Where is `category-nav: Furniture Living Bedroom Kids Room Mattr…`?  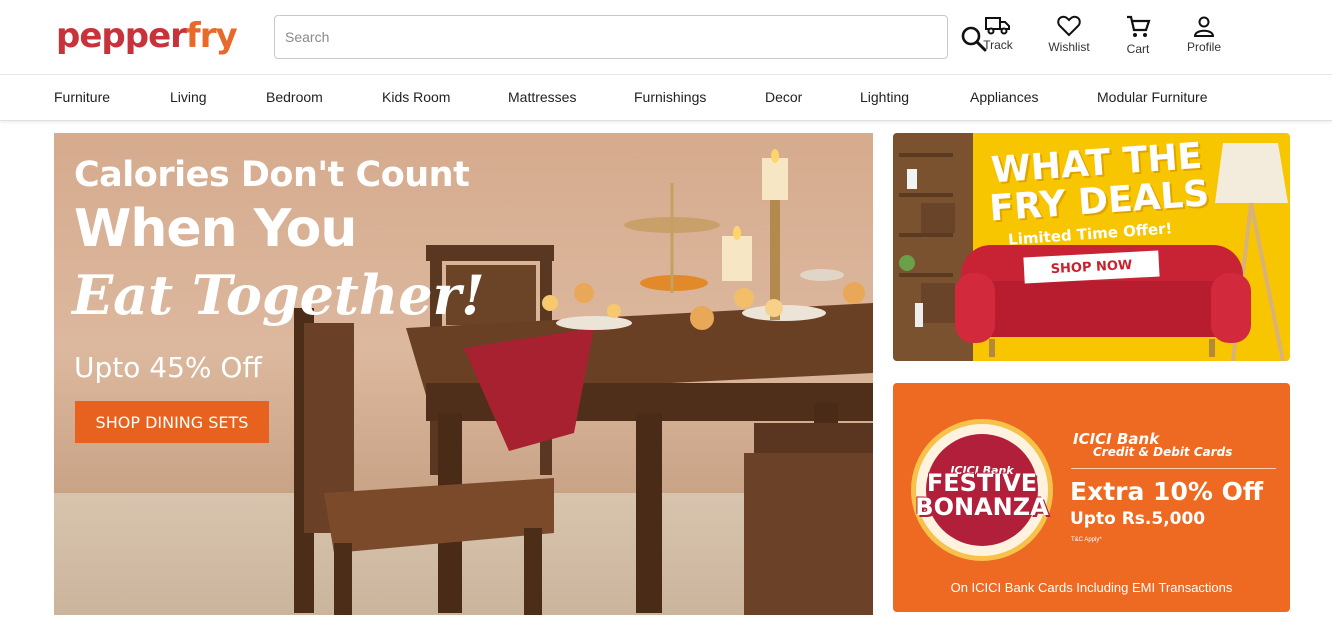
category-nav: Furniture Living Bedroom Kids Room Mattr… is located at coordinates (666, 98).